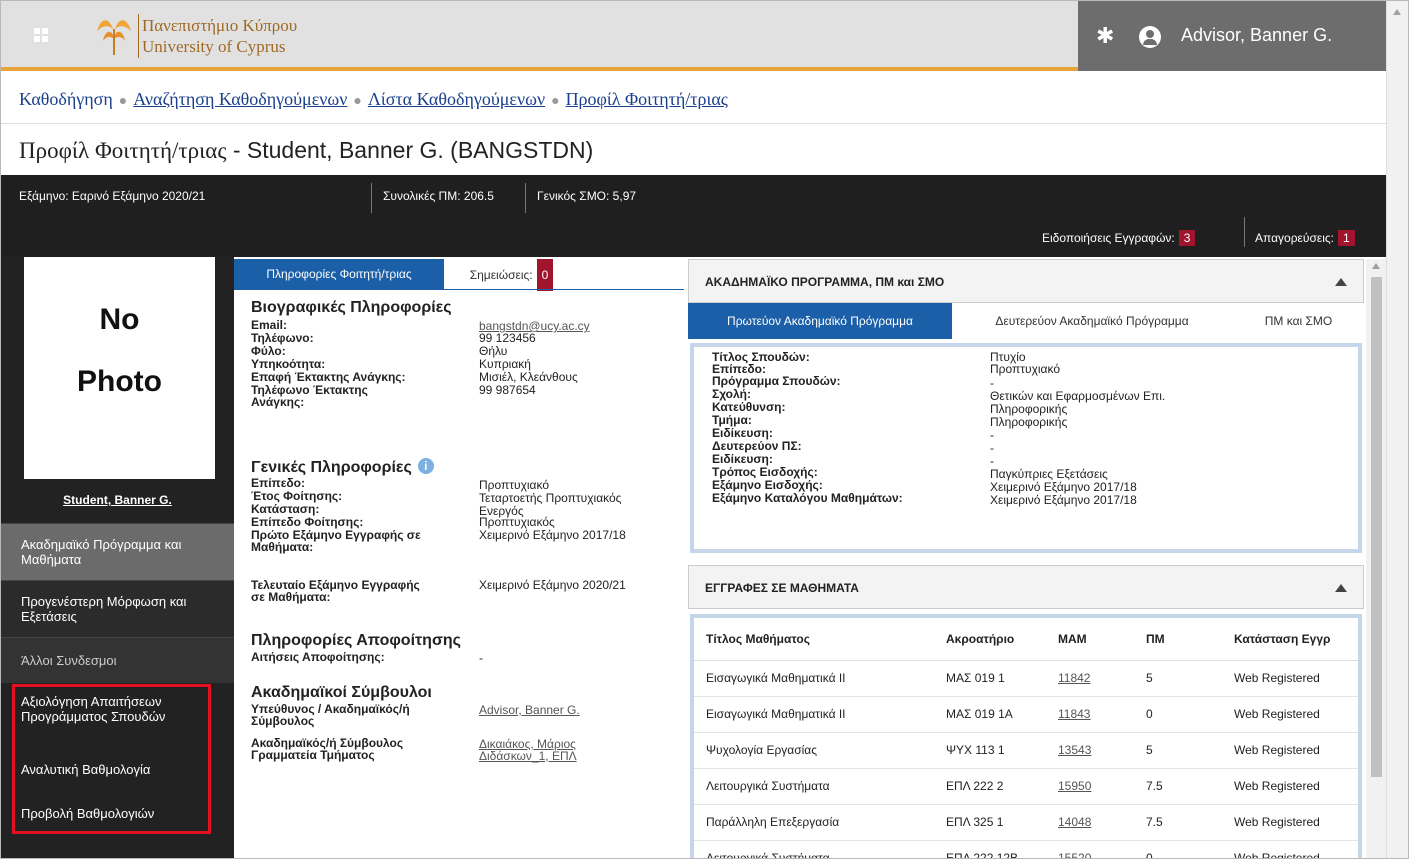  Describe the element at coordinates (278, 483) in the screenshot. I see `level-label: Επίπεδο:` at that location.